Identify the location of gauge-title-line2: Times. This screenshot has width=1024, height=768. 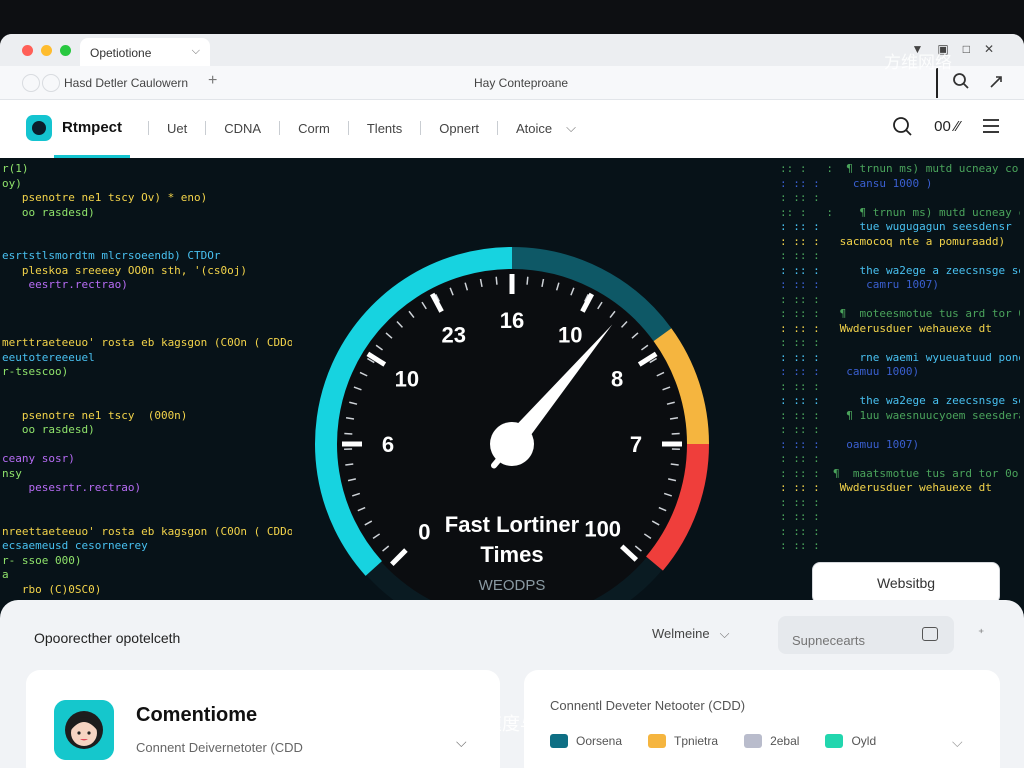
(511, 554).